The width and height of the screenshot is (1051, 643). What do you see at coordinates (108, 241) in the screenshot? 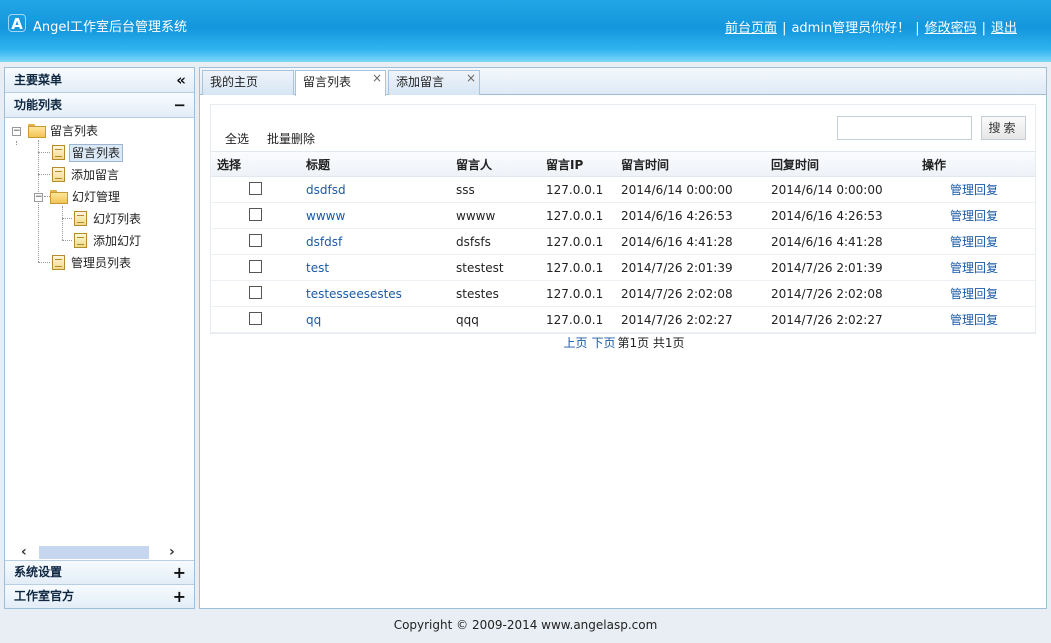
I see `tree-item-add-slide: 添加幻灯` at bounding box center [108, 241].